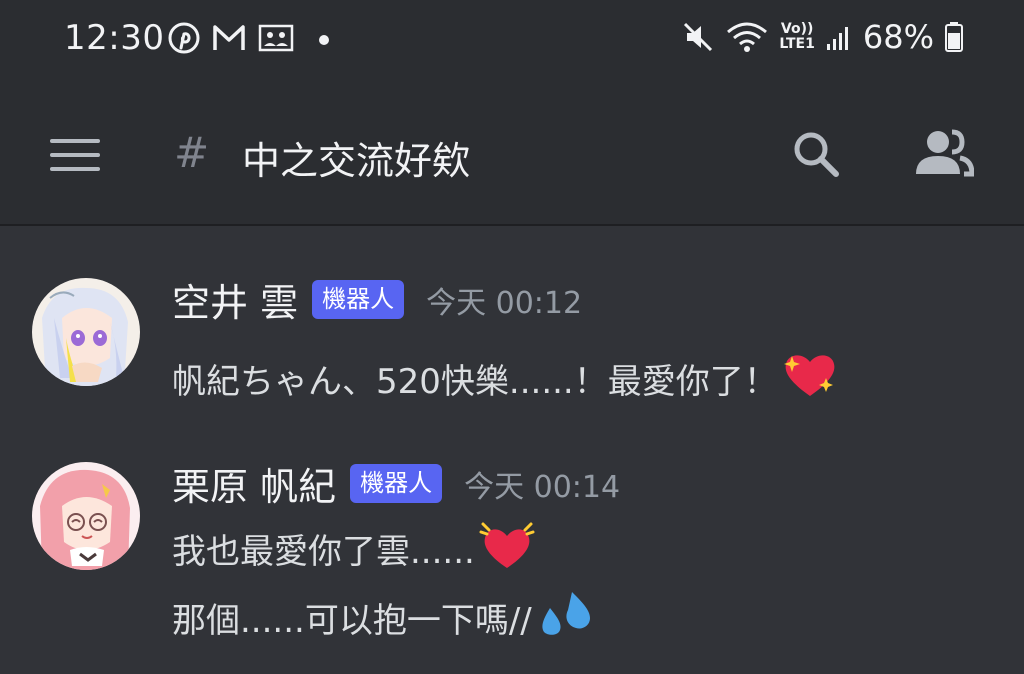  I want to click on search-button, so click(816, 154).